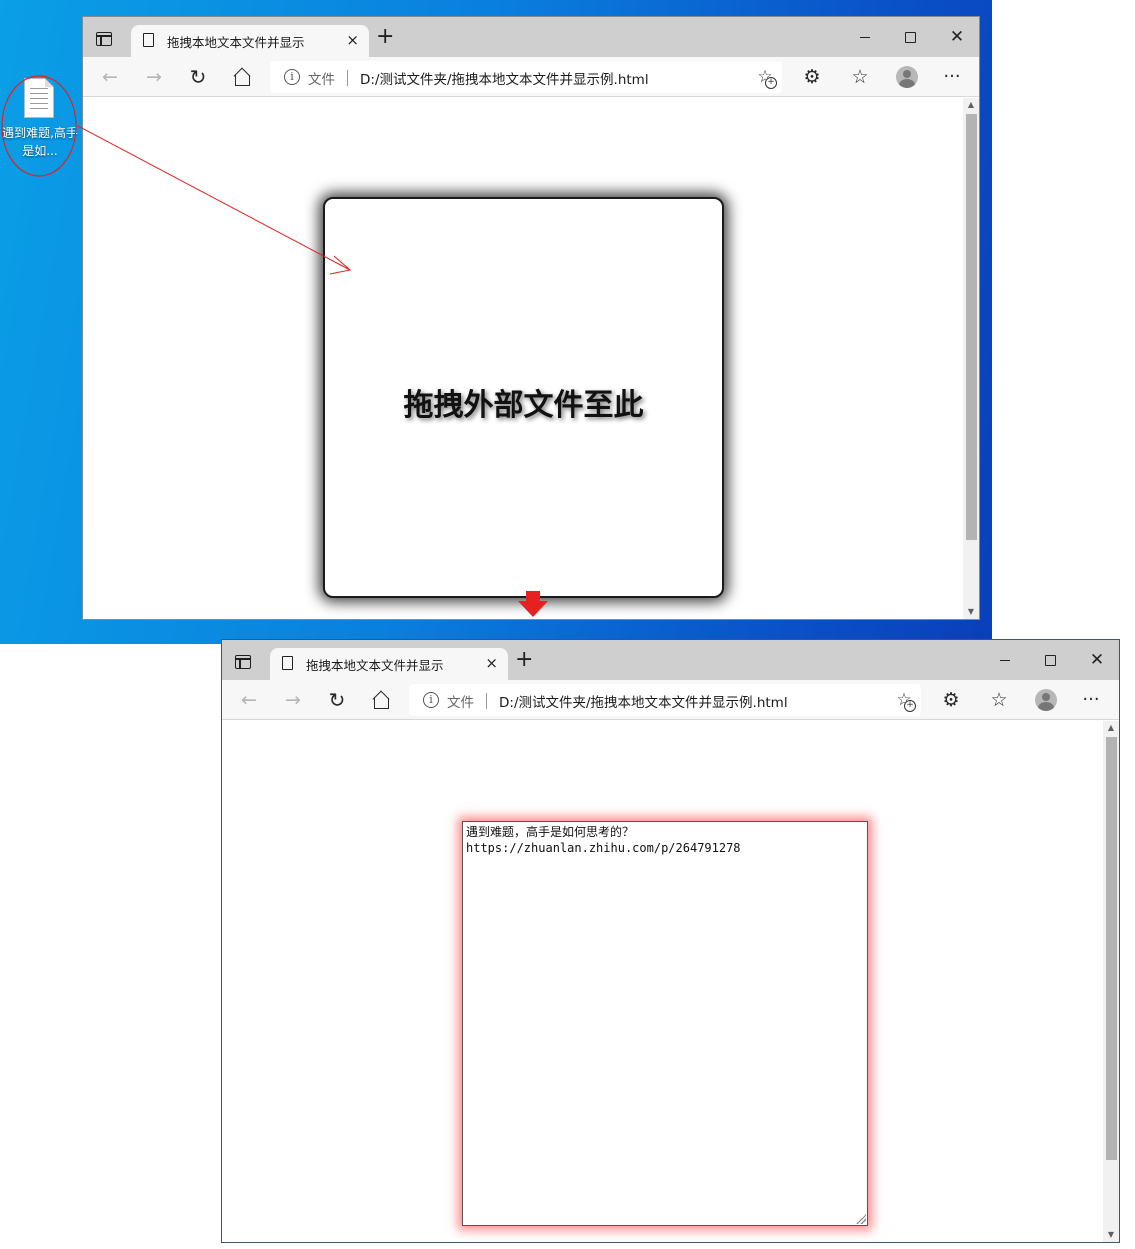 Image resolution: width=1135 pixels, height=1249 pixels. I want to click on drop-zone-text: 拖拽外部文件至此, so click(523, 405).